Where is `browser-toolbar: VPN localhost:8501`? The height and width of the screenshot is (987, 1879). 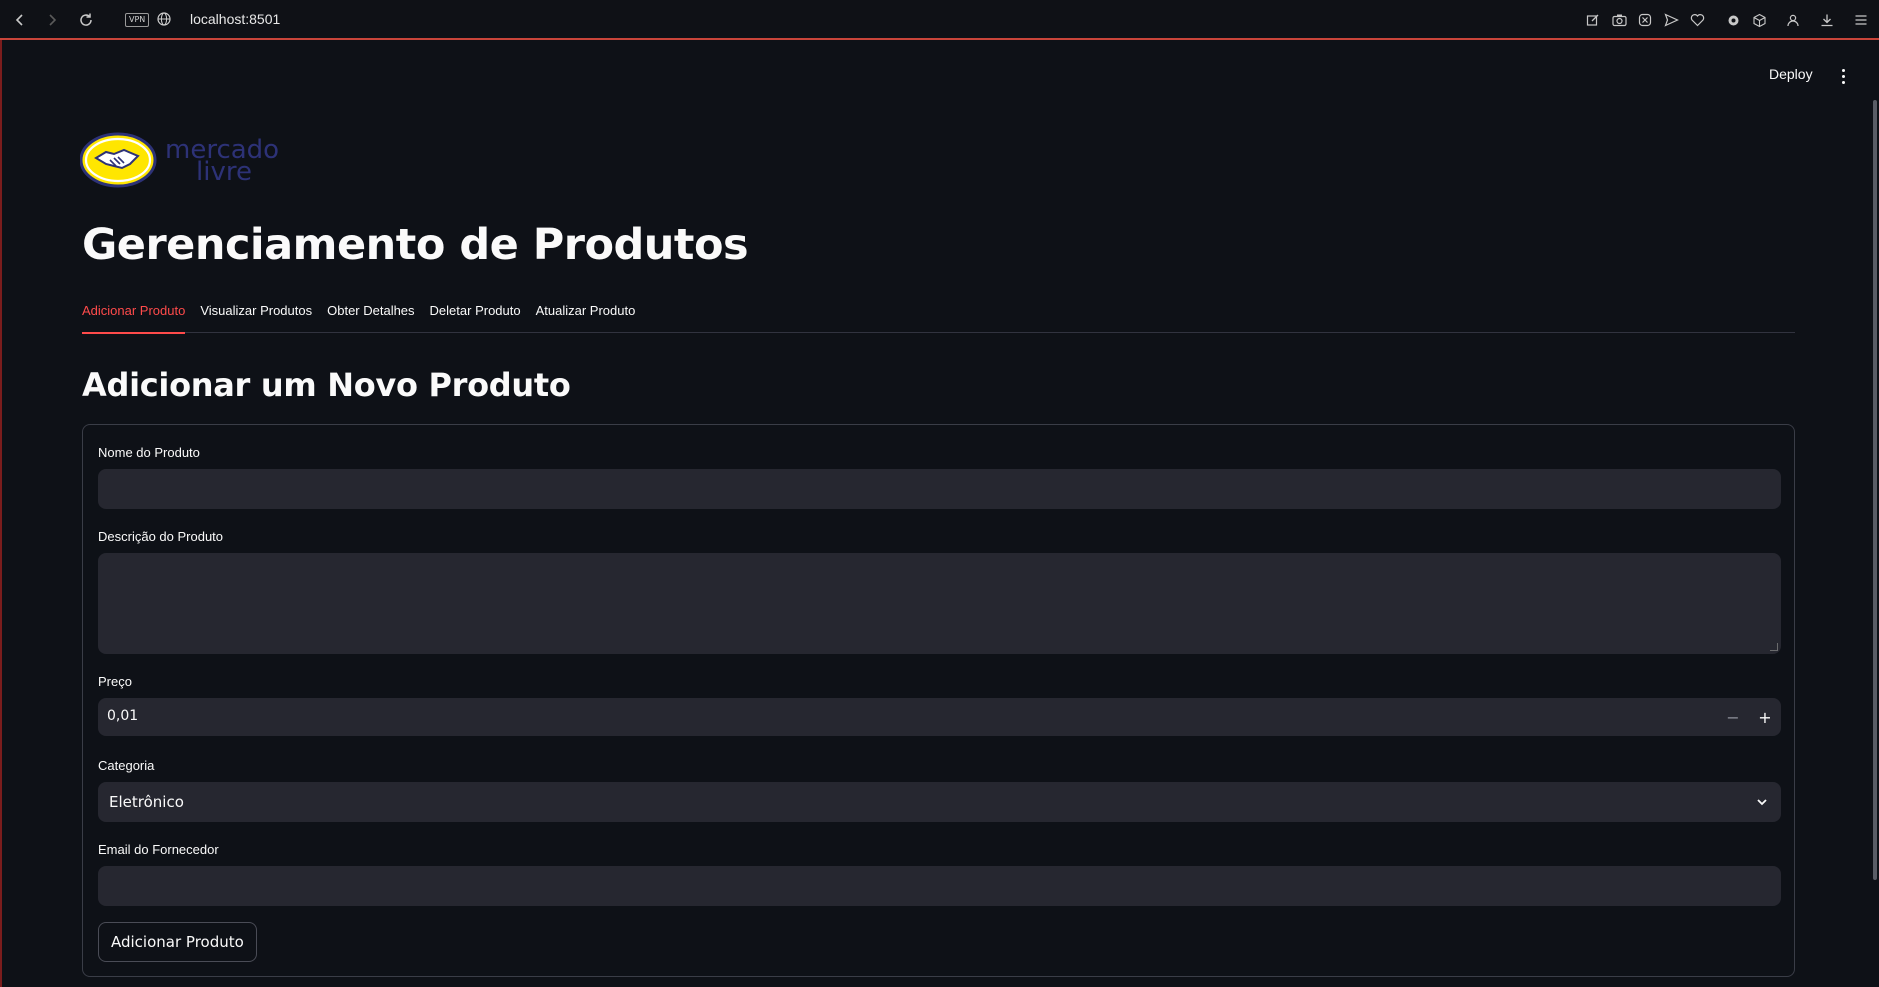 browser-toolbar: VPN localhost:8501 is located at coordinates (939, 20).